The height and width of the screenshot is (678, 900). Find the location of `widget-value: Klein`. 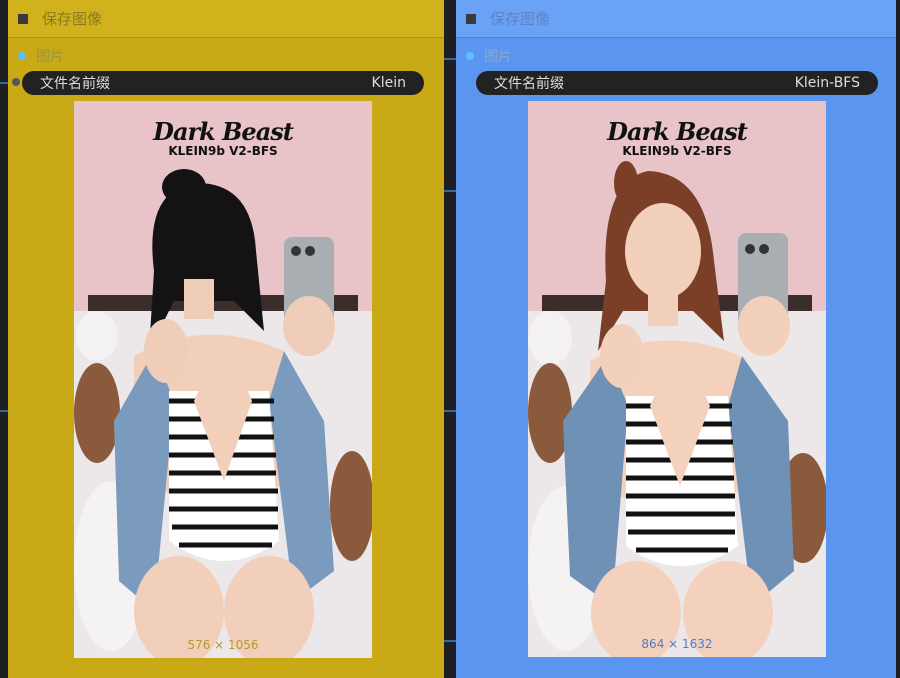

widget-value: Klein is located at coordinates (389, 83).